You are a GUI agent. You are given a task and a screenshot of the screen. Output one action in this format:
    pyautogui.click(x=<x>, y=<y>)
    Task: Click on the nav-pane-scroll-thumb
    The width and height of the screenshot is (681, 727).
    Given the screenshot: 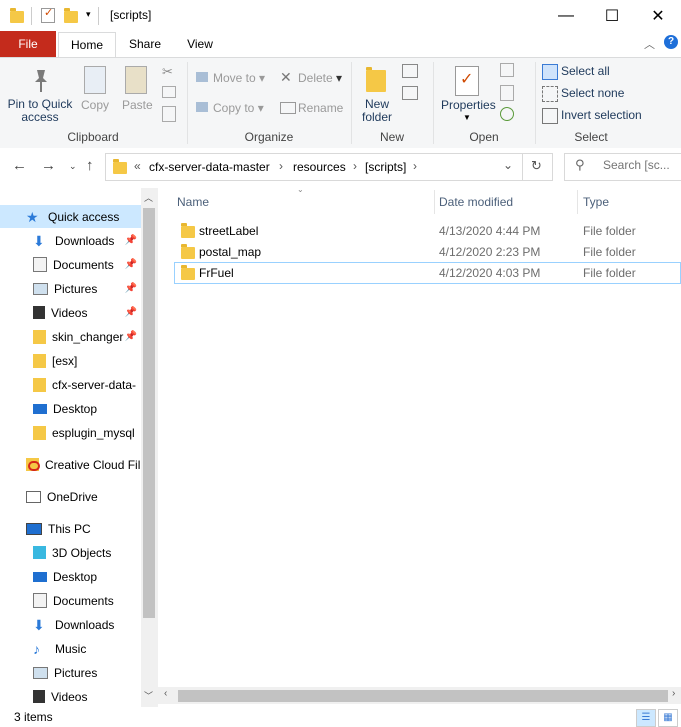 What is the action you would take?
    pyautogui.click(x=149, y=413)
    